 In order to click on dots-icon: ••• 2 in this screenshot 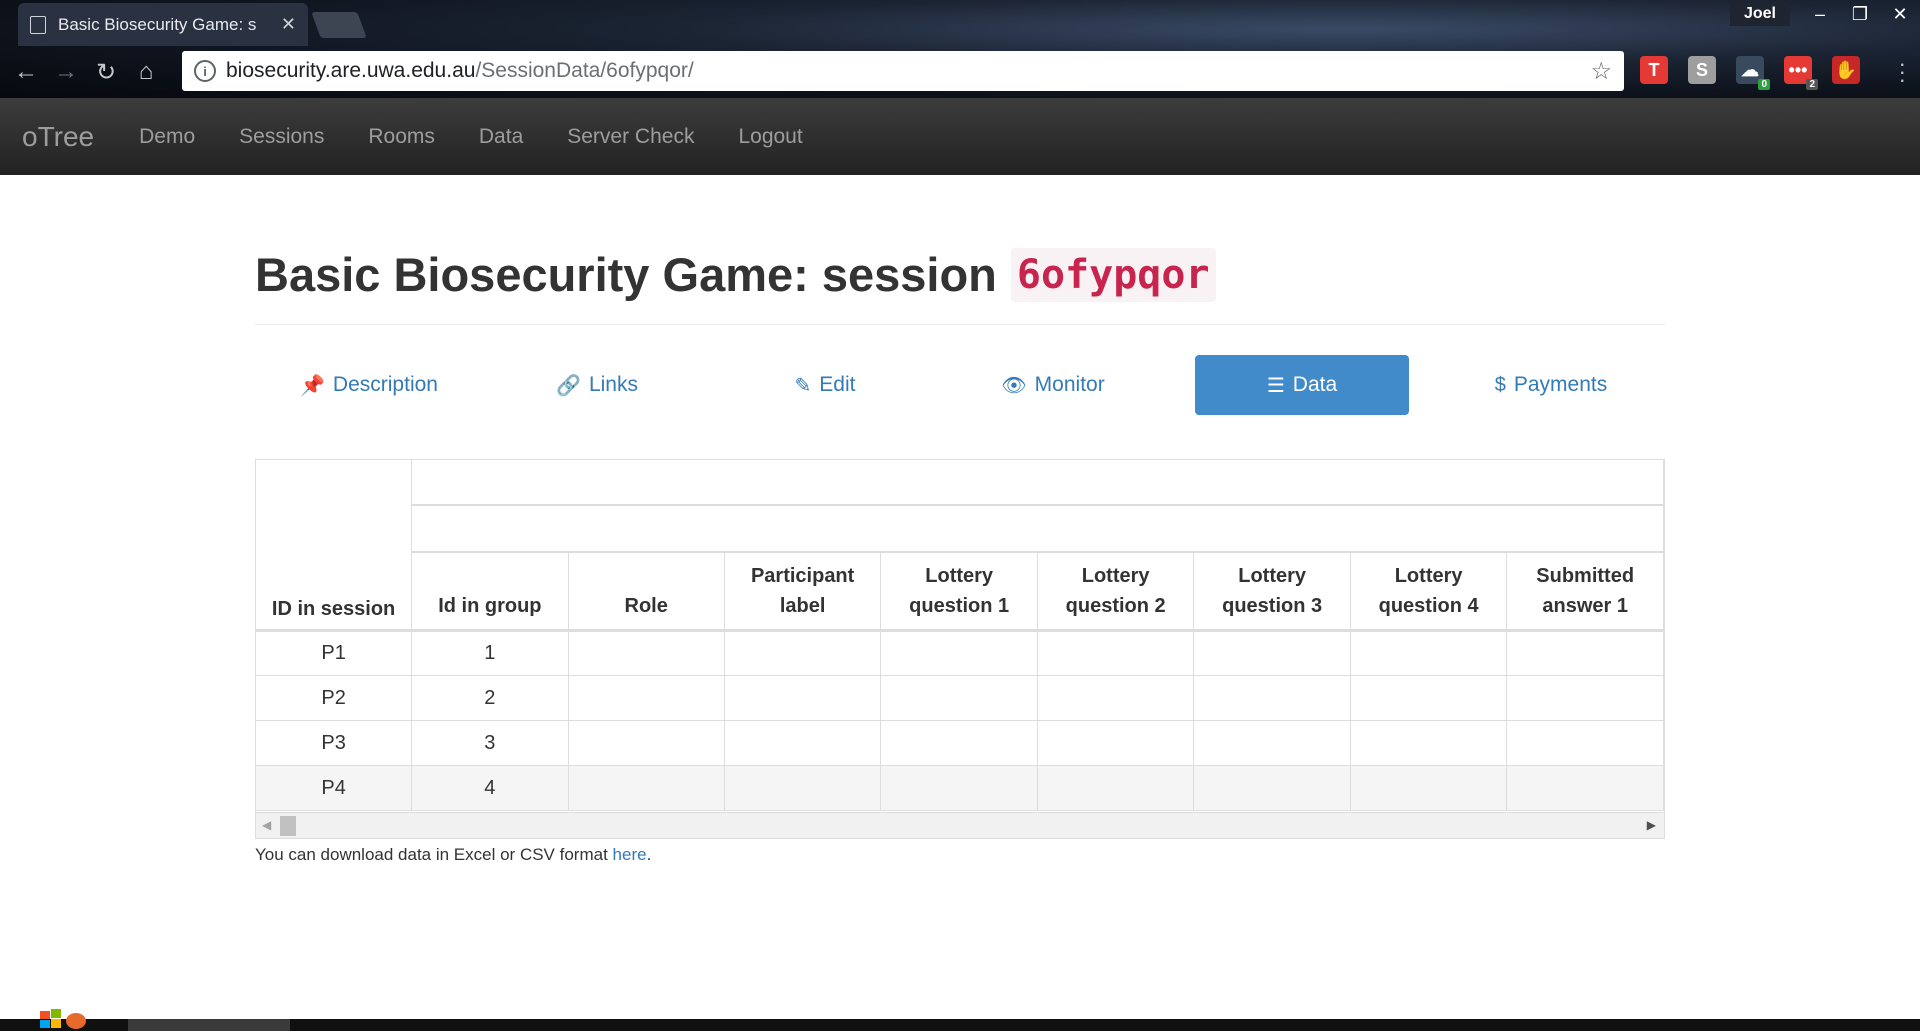, I will do `click(1801, 73)`.